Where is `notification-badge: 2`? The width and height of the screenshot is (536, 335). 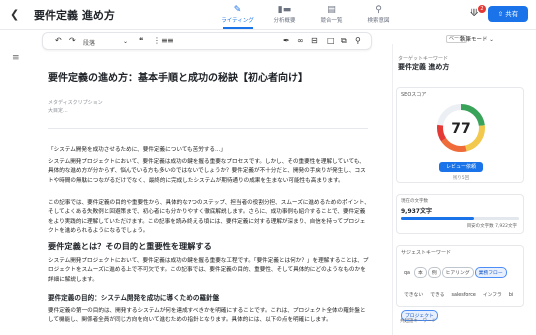 notification-badge: 2 is located at coordinates (482, 9).